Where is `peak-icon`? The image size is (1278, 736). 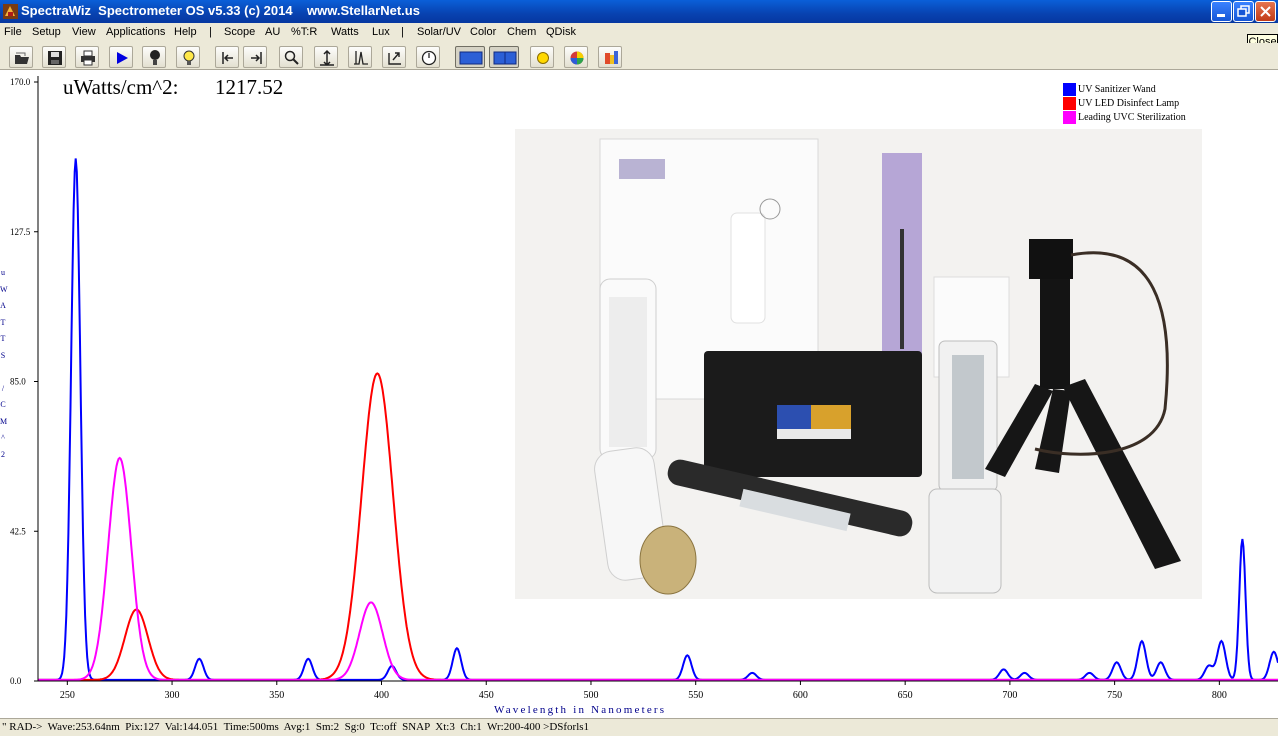
peak-icon is located at coordinates (361, 58).